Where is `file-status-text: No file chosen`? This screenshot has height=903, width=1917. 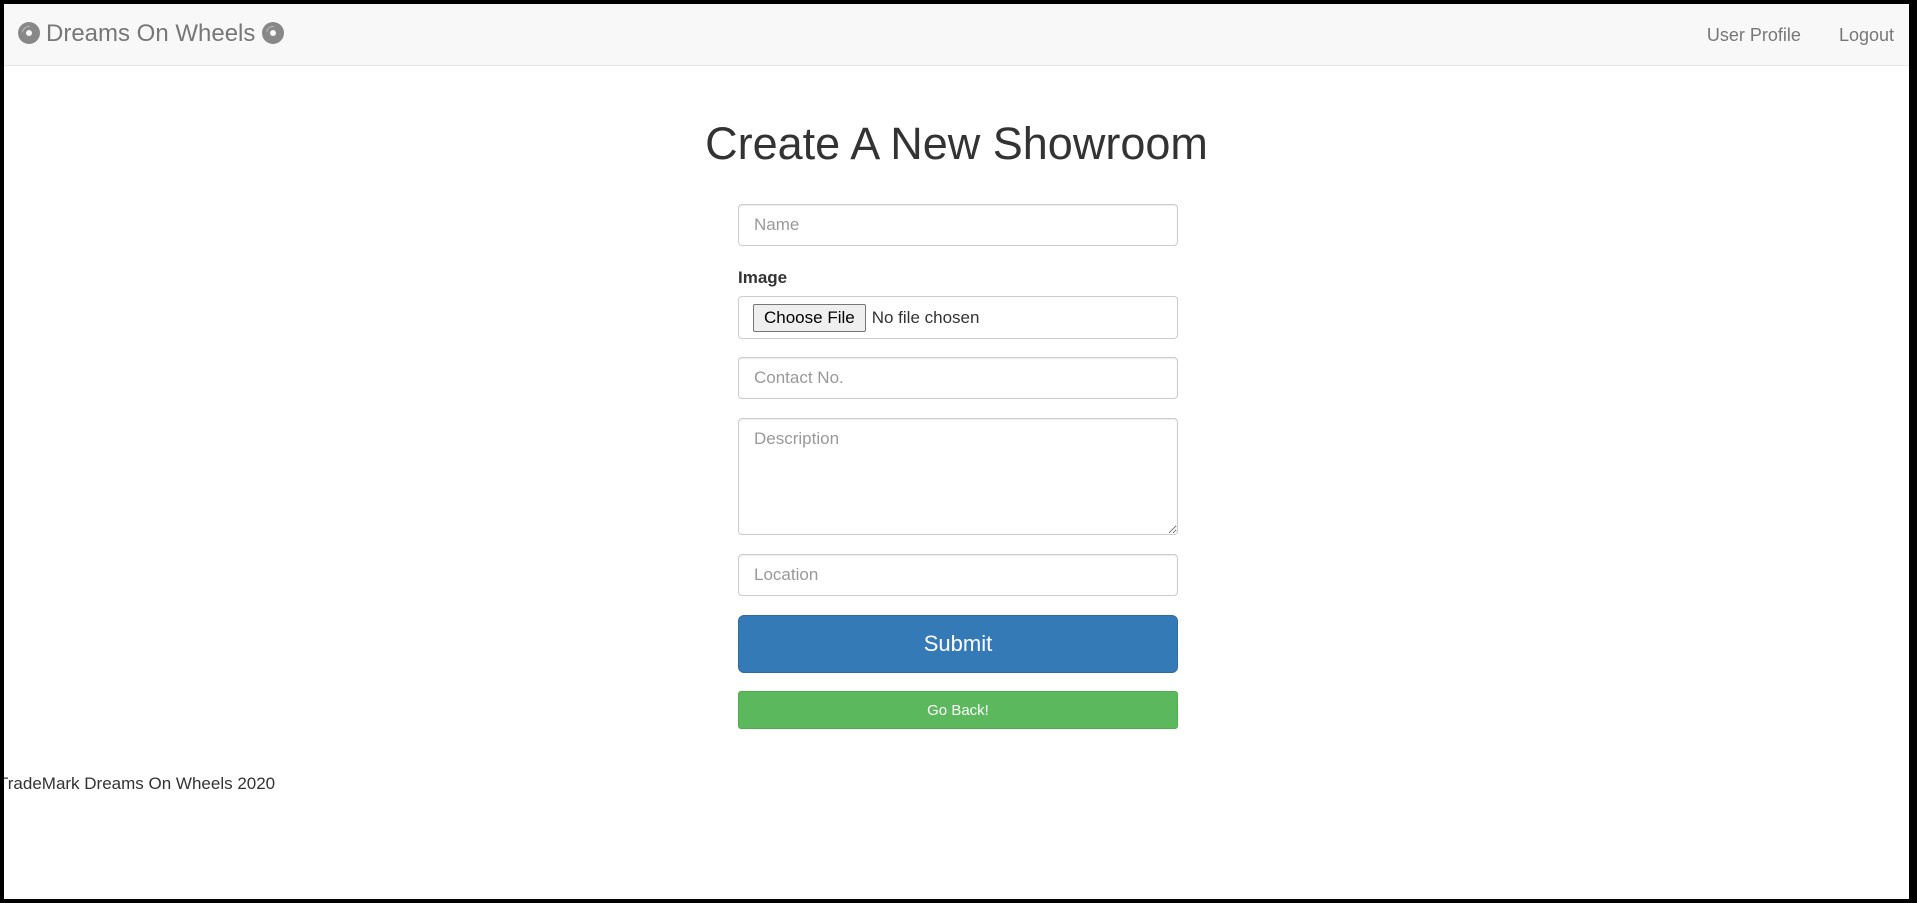
file-status-text: No file chosen is located at coordinates (925, 317).